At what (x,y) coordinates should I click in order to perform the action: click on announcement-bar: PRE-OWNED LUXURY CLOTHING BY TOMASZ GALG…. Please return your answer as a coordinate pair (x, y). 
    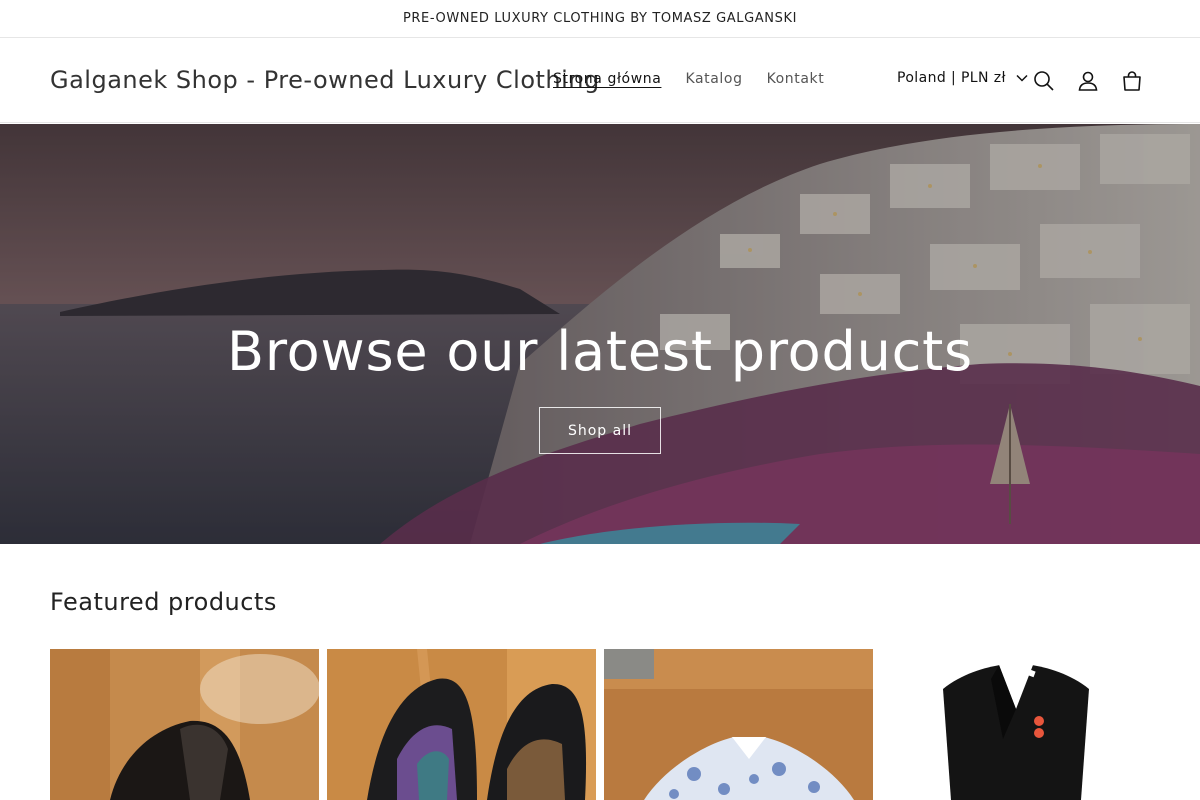
    Looking at the image, I should click on (600, 19).